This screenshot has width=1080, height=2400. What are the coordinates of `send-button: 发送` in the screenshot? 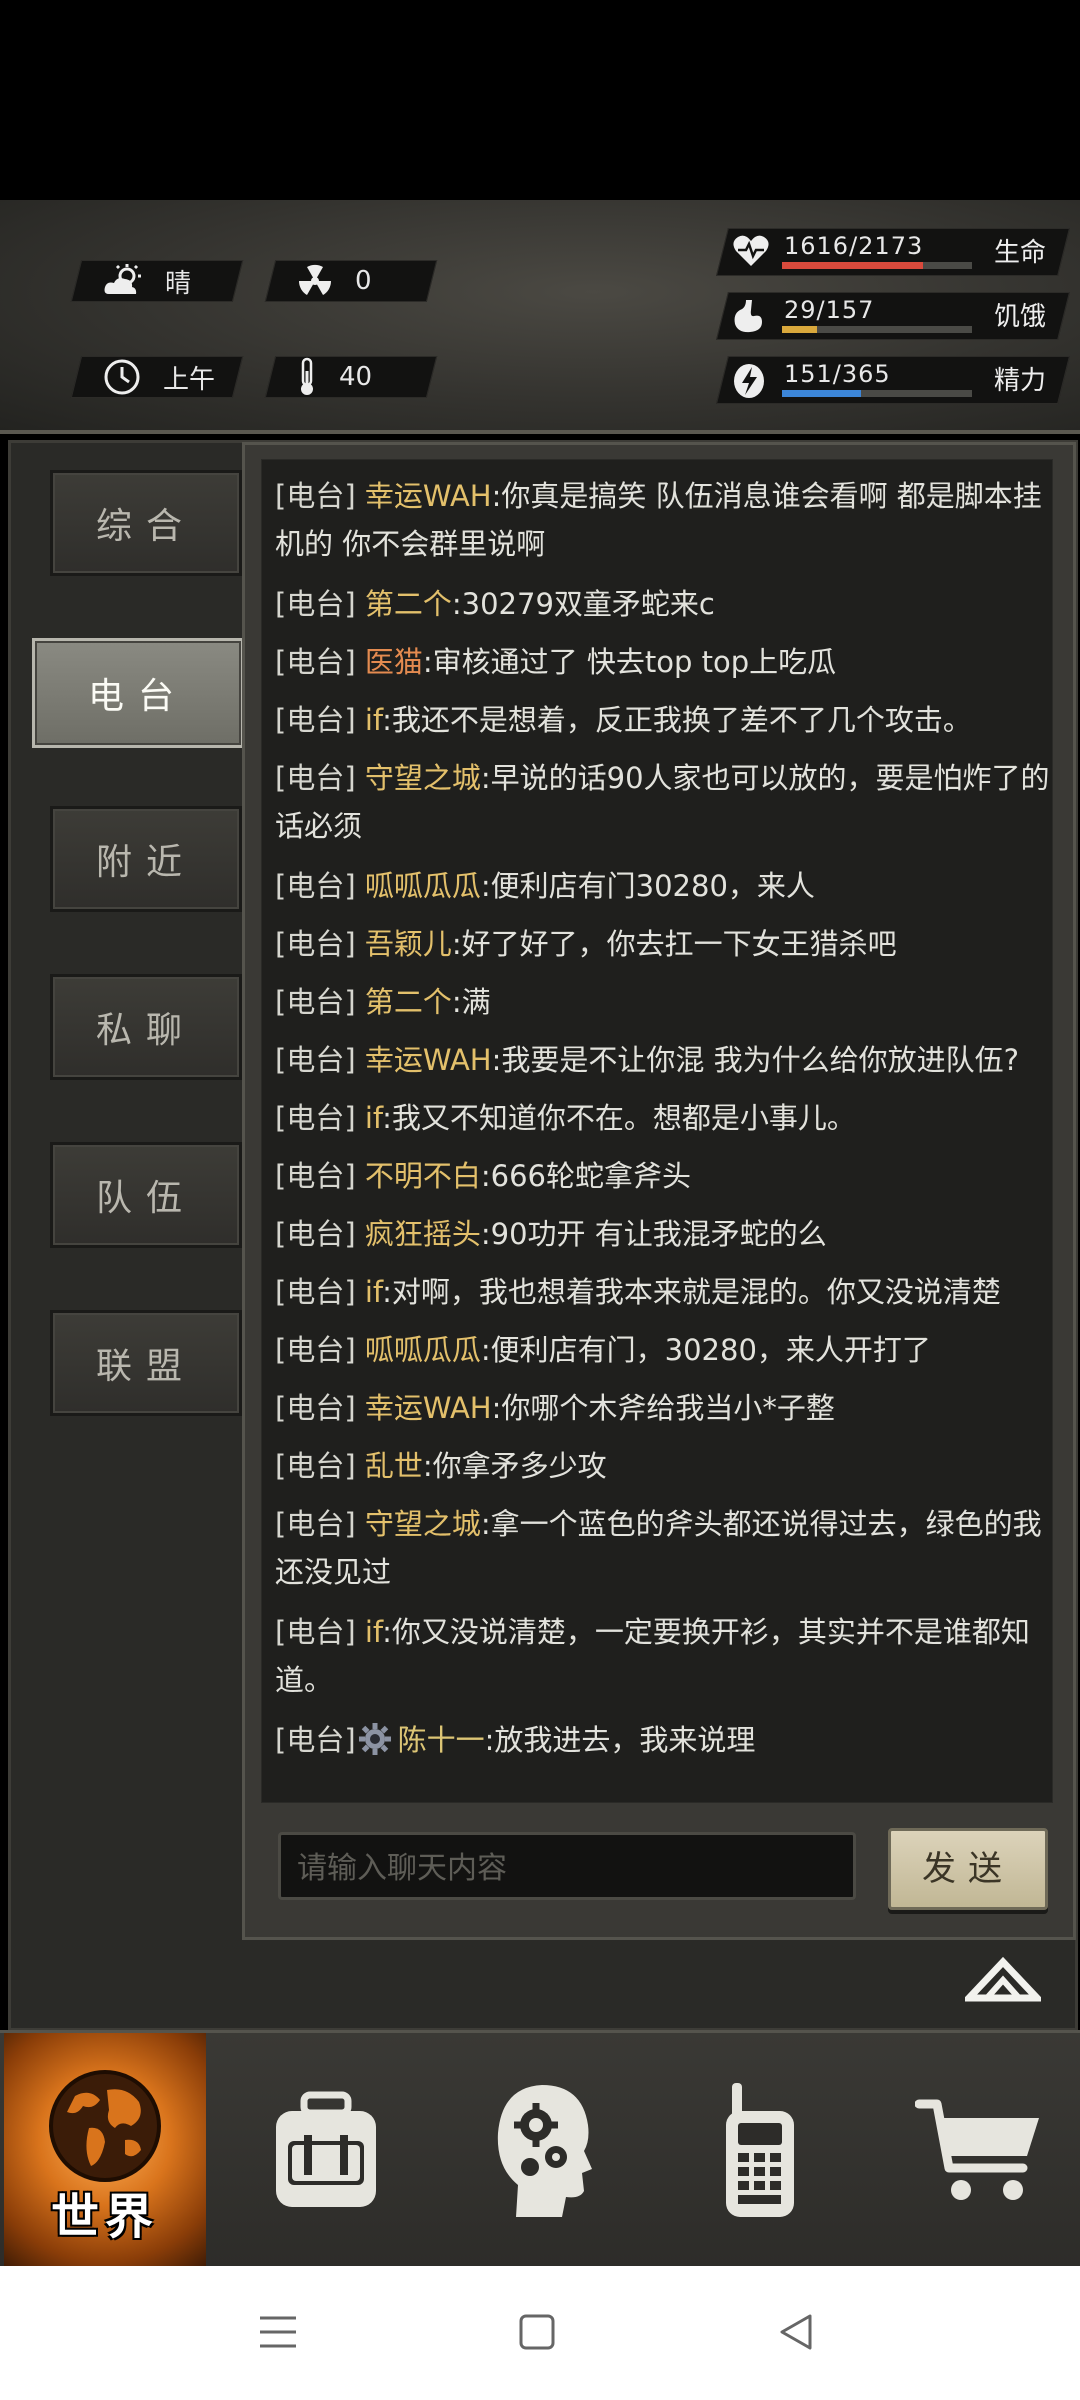 It's located at (968, 1869).